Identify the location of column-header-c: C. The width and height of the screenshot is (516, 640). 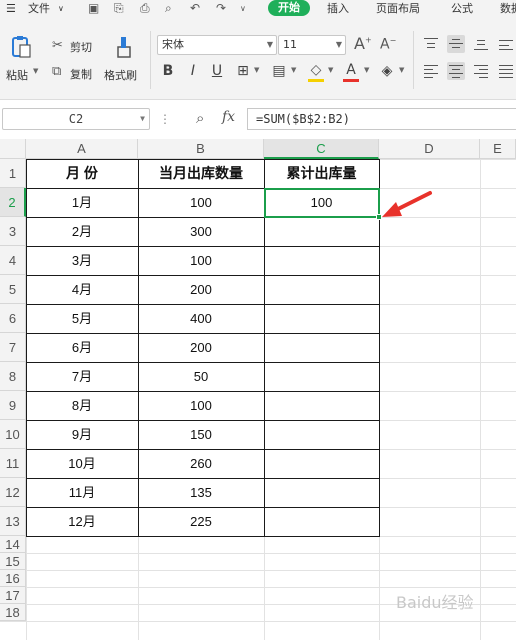
(321, 149).